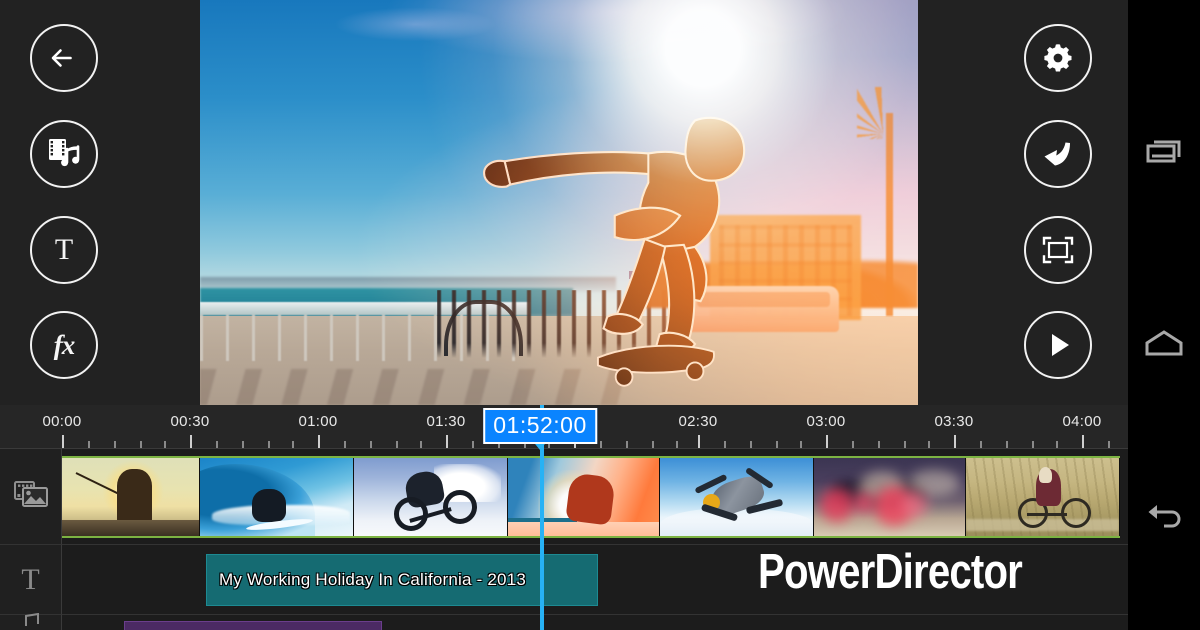  What do you see at coordinates (540, 426) in the screenshot?
I see `playhead-time-badge: 01:52:00` at bounding box center [540, 426].